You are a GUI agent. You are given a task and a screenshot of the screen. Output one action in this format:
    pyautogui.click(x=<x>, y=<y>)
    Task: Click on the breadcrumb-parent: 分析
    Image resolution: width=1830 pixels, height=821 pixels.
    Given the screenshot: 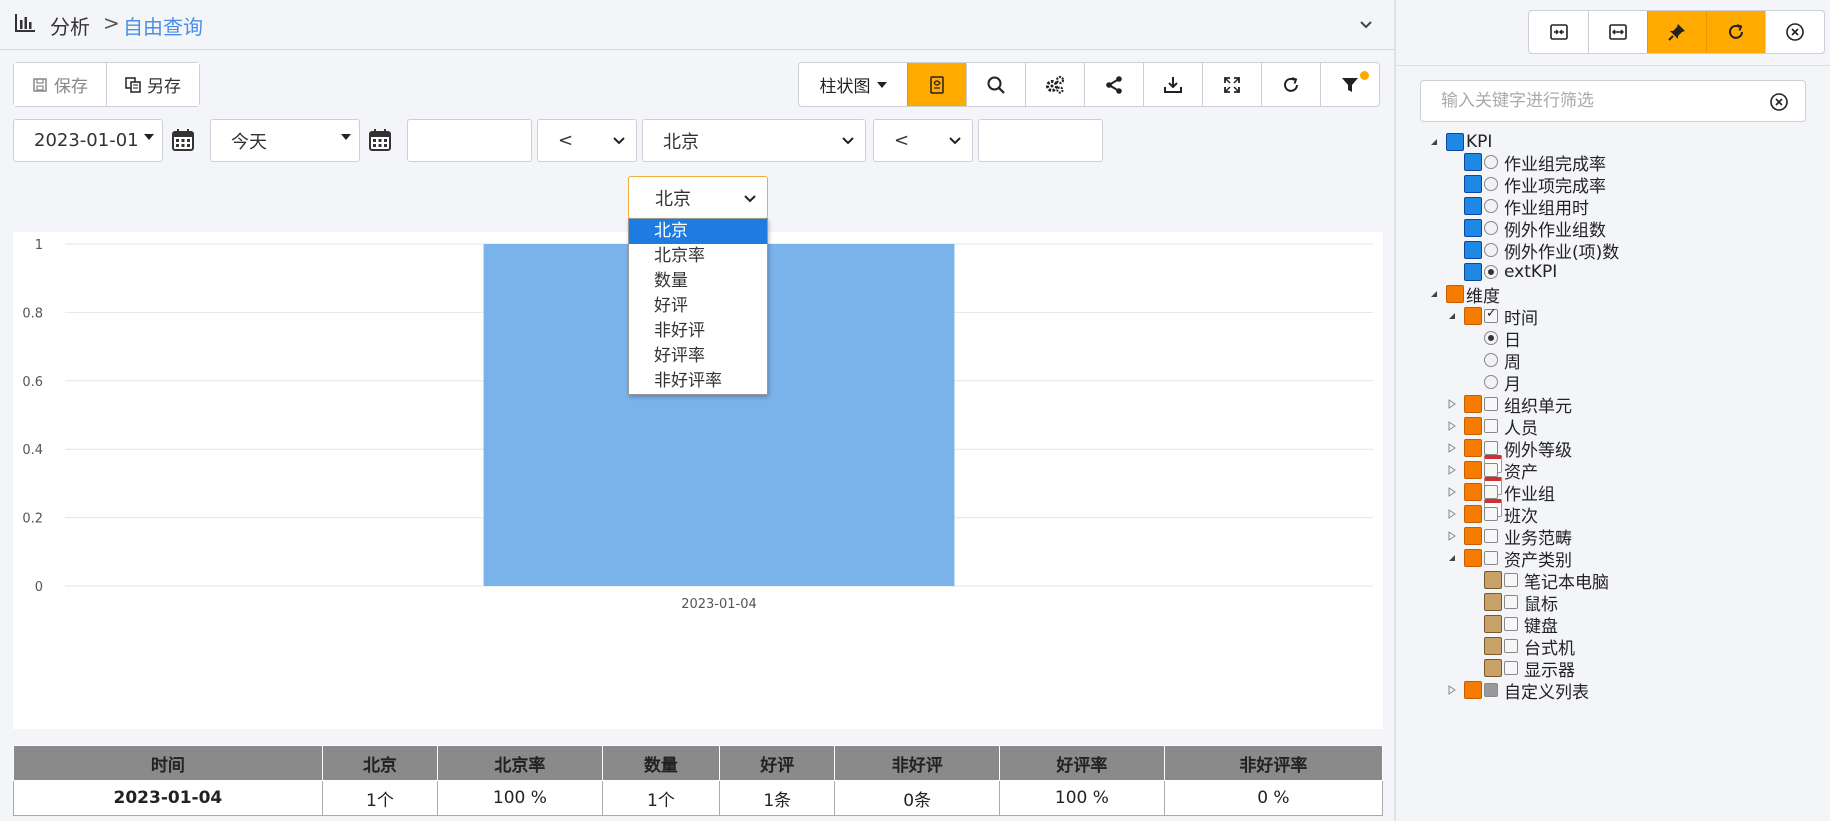 What is the action you would take?
    pyautogui.click(x=70, y=25)
    